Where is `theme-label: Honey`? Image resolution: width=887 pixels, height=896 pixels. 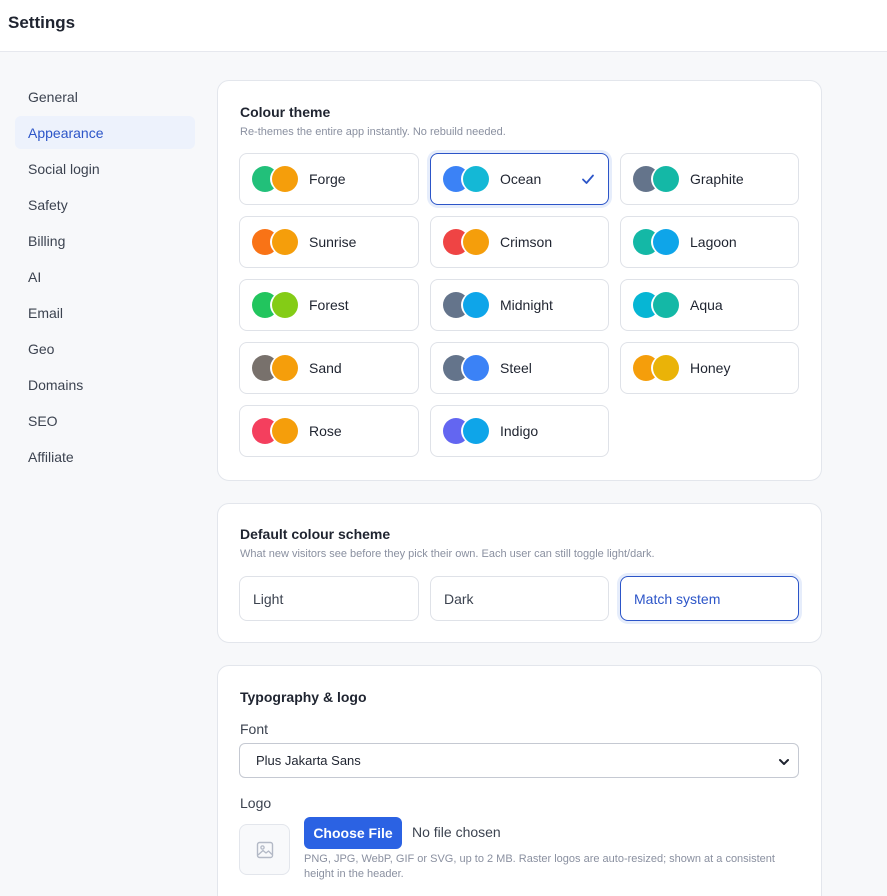 theme-label: Honey is located at coordinates (710, 368).